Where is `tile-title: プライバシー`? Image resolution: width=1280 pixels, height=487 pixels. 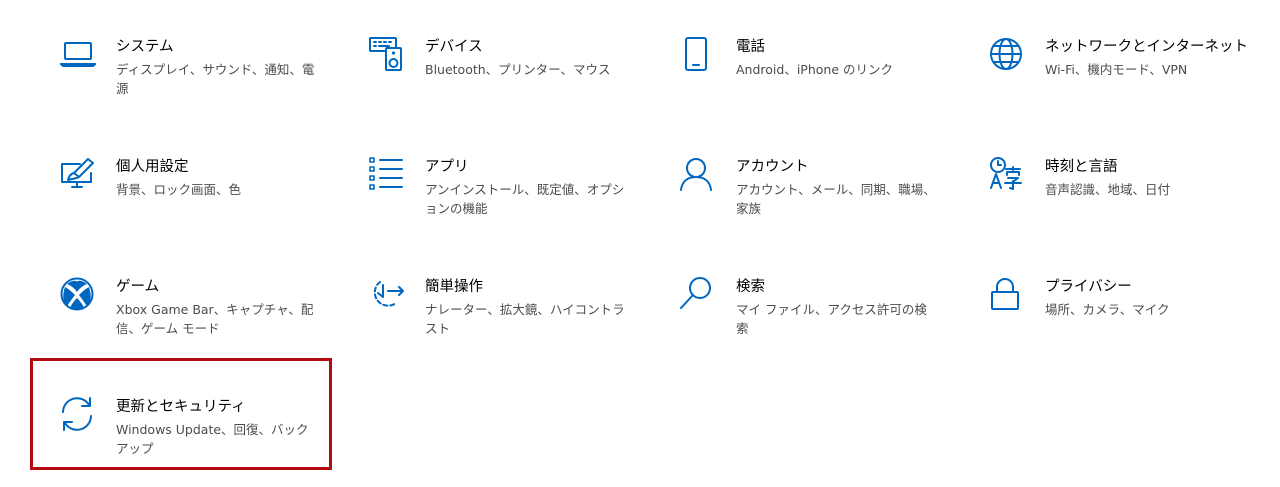
tile-title: プライバシー is located at coordinates (1088, 287).